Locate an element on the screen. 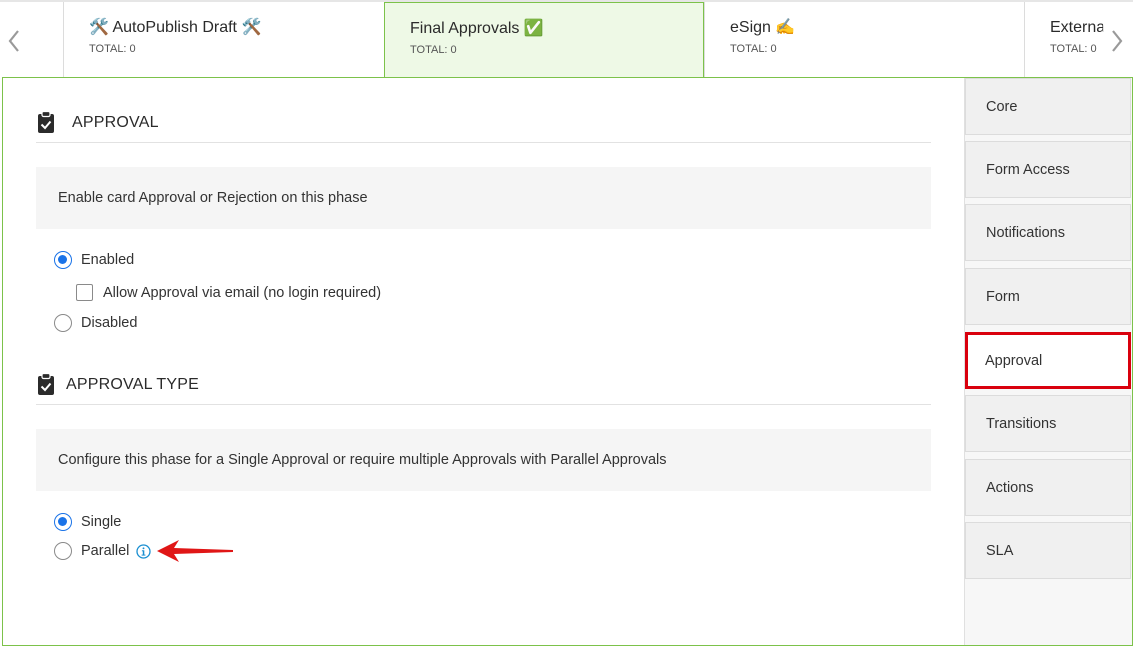 The image size is (1133, 647). sidebar-item-label: Actions is located at coordinates (1010, 487).